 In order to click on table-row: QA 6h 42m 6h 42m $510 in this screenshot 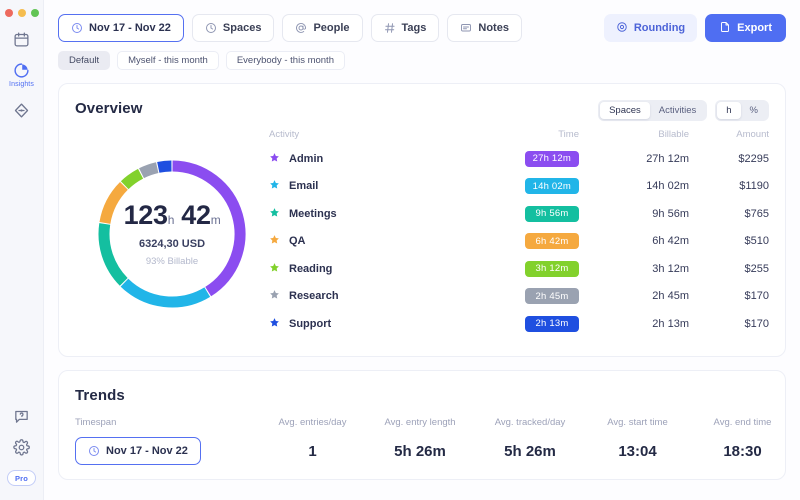, I will do `click(519, 242)`.